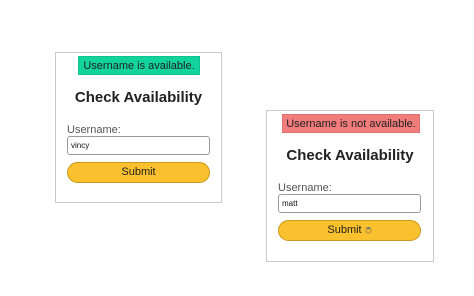  What do you see at coordinates (139, 65) in the screenshot?
I see `available-message: Username is available.` at bounding box center [139, 65].